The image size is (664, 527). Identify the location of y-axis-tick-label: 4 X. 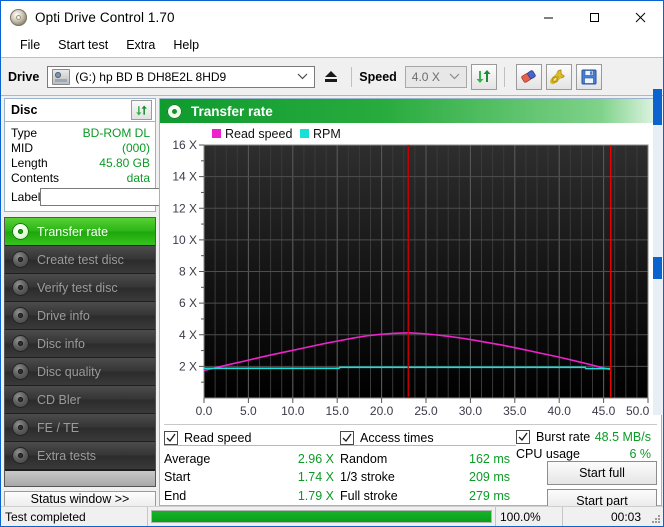
(188, 335).